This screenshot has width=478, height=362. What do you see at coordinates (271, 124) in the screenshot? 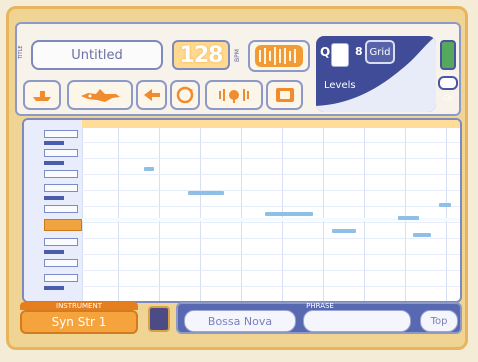
I see `timeline-ruler` at bounding box center [271, 124].